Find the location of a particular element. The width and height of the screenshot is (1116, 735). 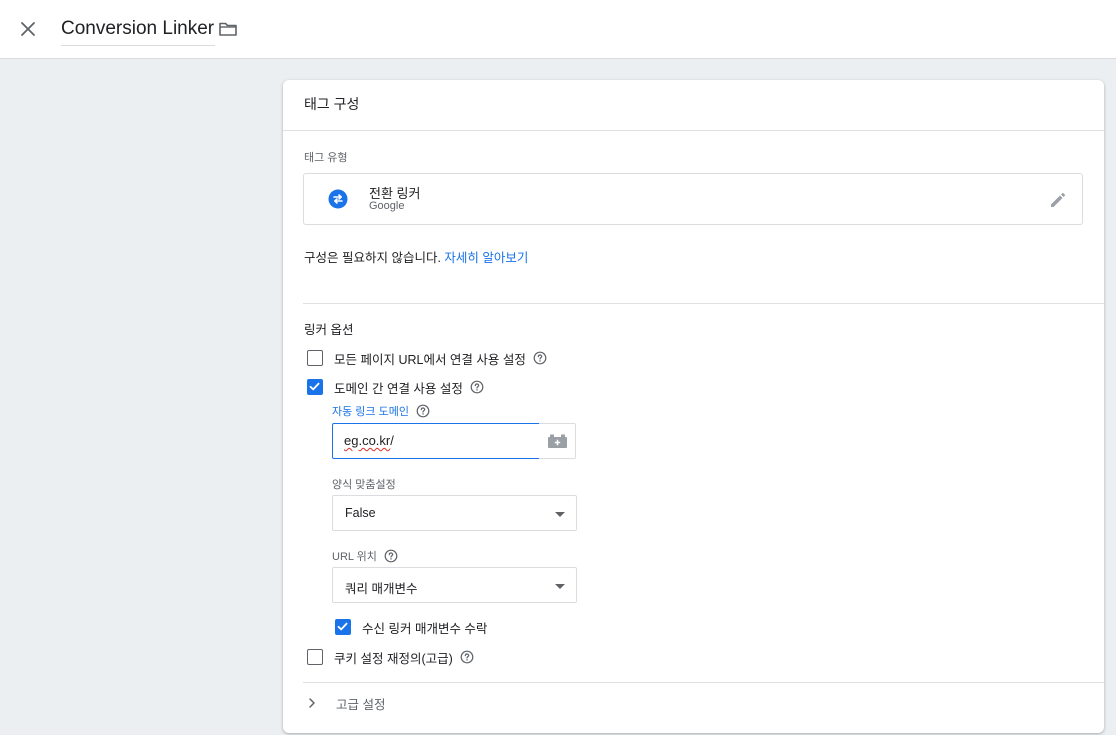

folder-icon is located at coordinates (228, 29).